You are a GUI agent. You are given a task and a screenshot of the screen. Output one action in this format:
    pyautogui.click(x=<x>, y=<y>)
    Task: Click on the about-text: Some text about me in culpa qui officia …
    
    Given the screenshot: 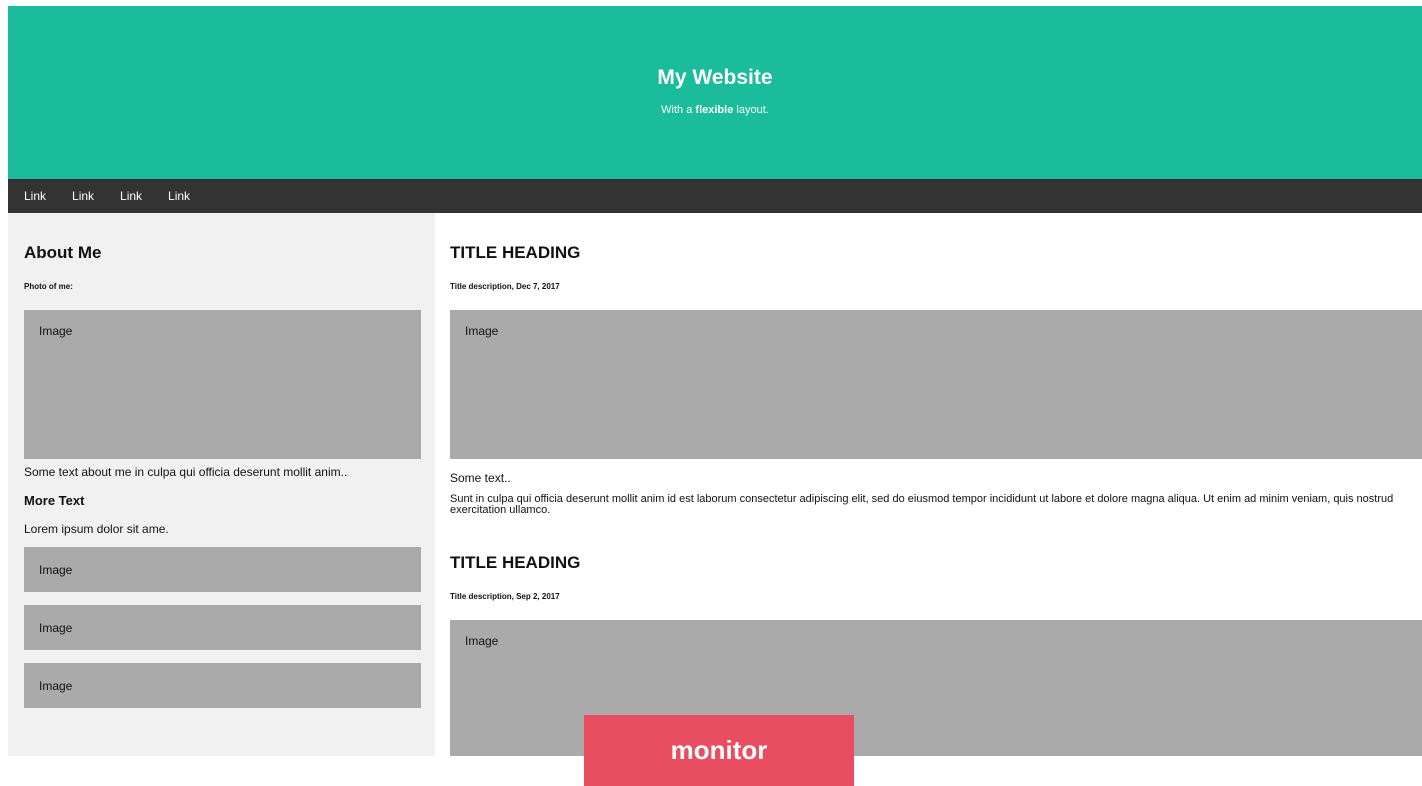 What is the action you would take?
    pyautogui.click(x=186, y=472)
    